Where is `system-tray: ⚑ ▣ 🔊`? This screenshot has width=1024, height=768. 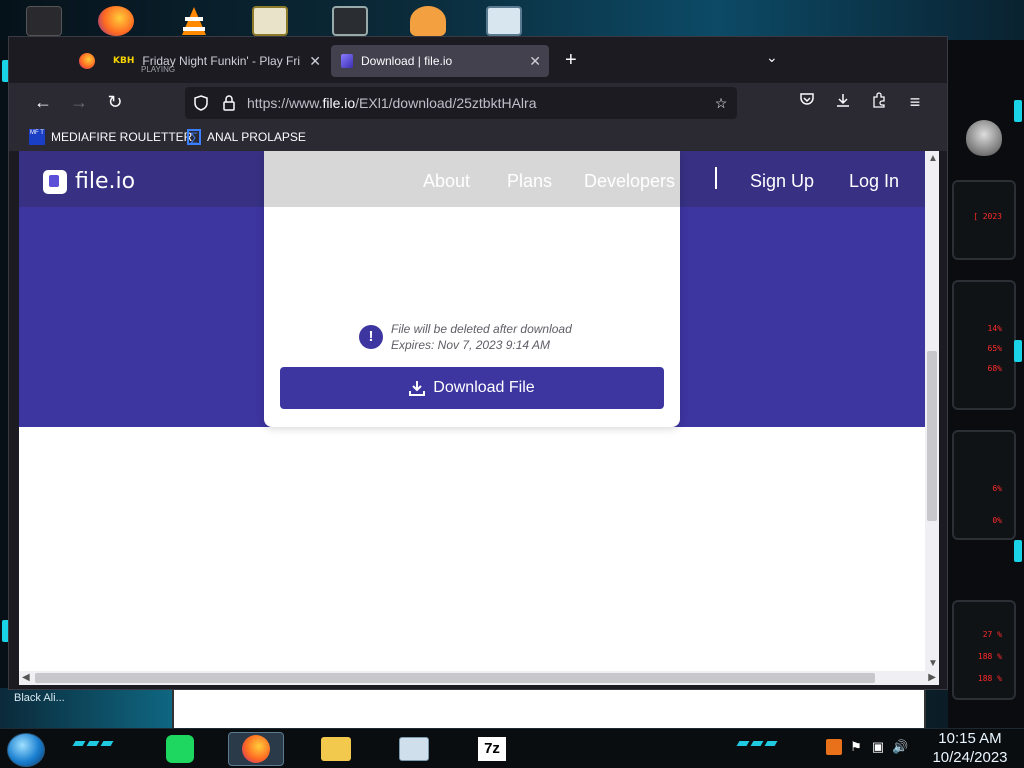 system-tray: ⚑ ▣ 🔊 is located at coordinates (867, 747).